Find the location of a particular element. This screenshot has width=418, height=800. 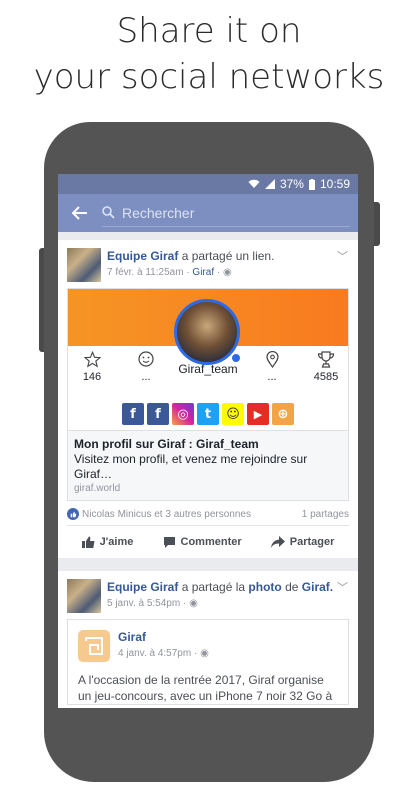

back-button is located at coordinates (80, 213).